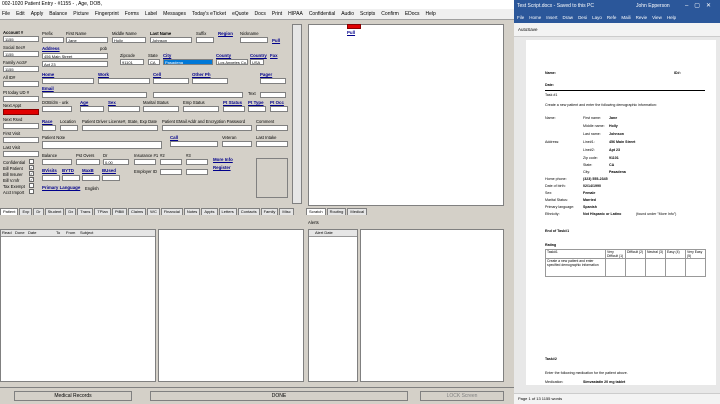 Image resolution: width=720 pixels, height=404 pixels. Describe the element at coordinates (161, 109) in the screenshot. I see `marital-field` at that location.